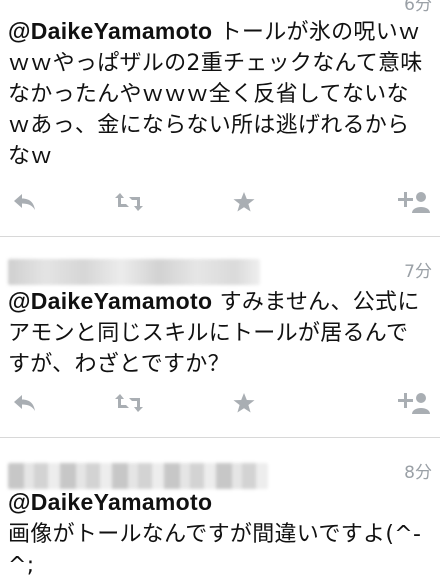  I want to click on tweet-text: 画像がトールなんですが間違いですよ(^-^;, so click(215, 550).